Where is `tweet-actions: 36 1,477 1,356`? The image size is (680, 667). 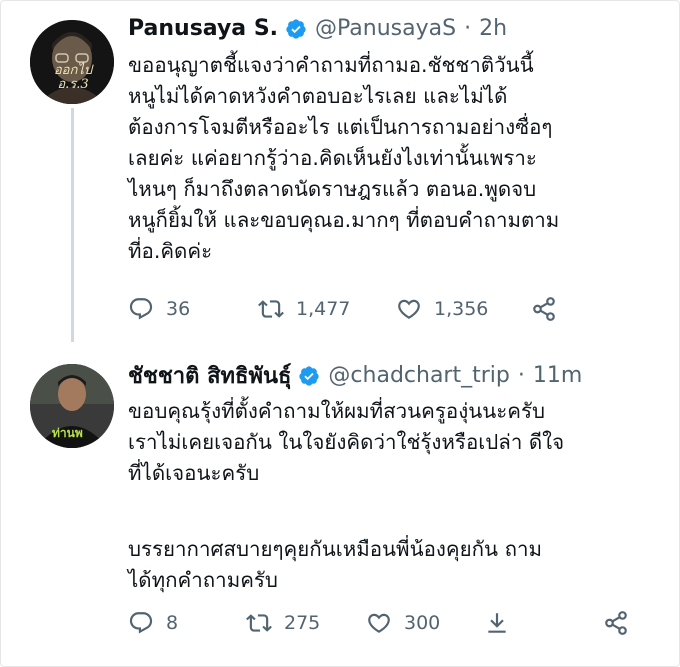 tweet-actions: 36 1,477 1,356 is located at coordinates (358, 314).